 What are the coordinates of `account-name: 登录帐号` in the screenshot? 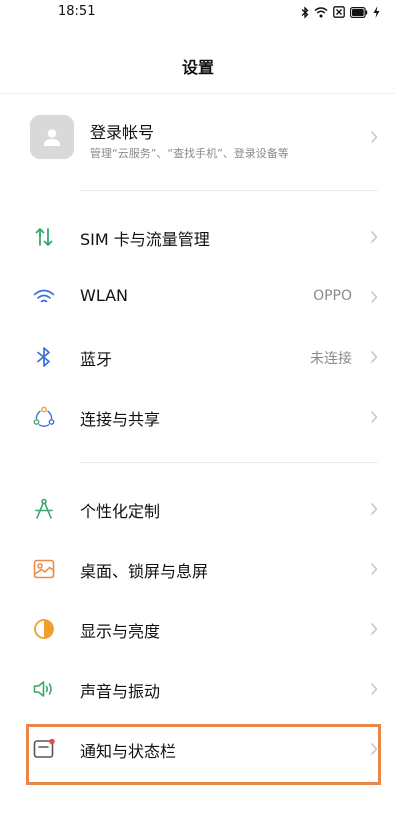 It's located at (122, 132).